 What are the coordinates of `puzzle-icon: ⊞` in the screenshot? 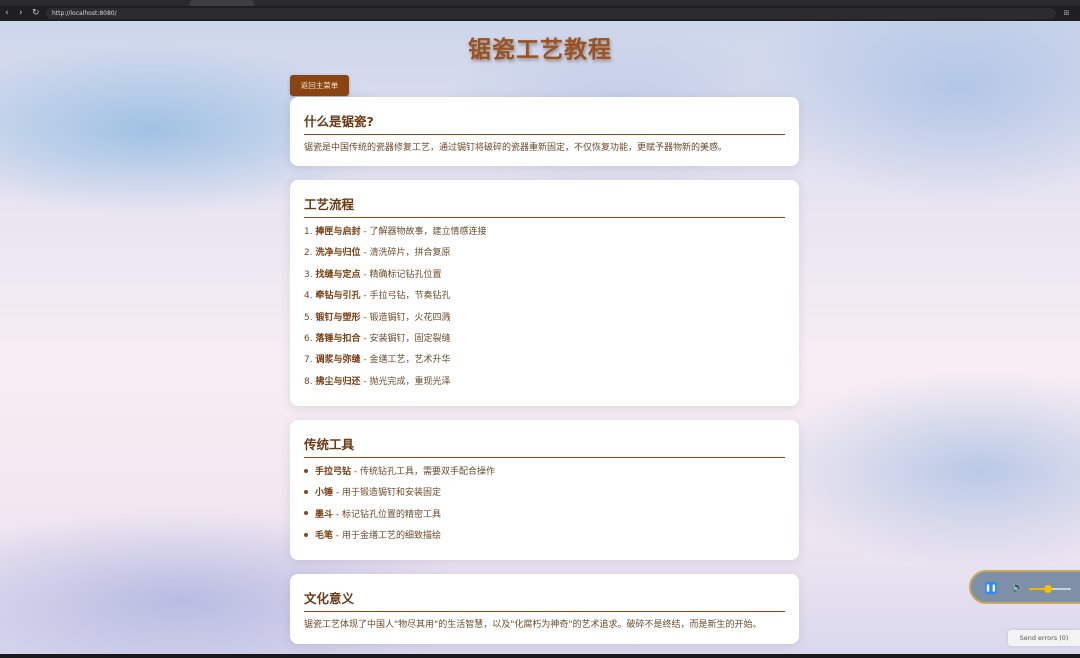 It's located at (1066, 13).